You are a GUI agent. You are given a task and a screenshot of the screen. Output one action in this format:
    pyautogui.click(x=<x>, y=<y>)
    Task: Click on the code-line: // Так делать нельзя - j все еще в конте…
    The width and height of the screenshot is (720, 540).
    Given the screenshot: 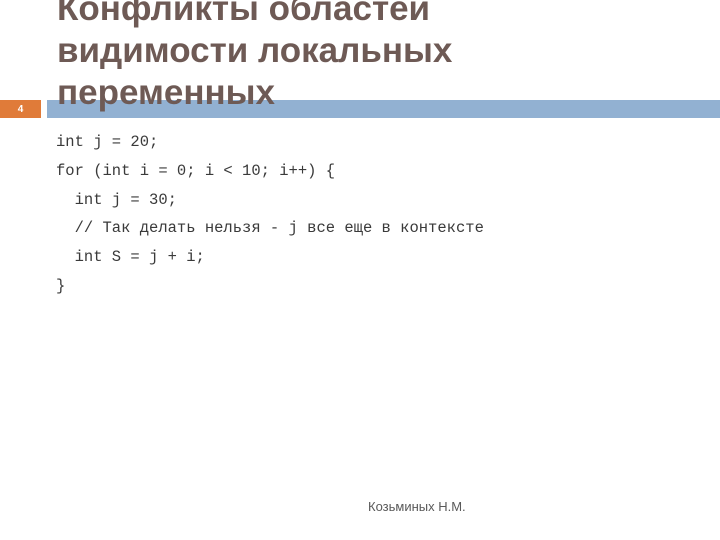 What is the action you would take?
    pyautogui.click(x=270, y=228)
    